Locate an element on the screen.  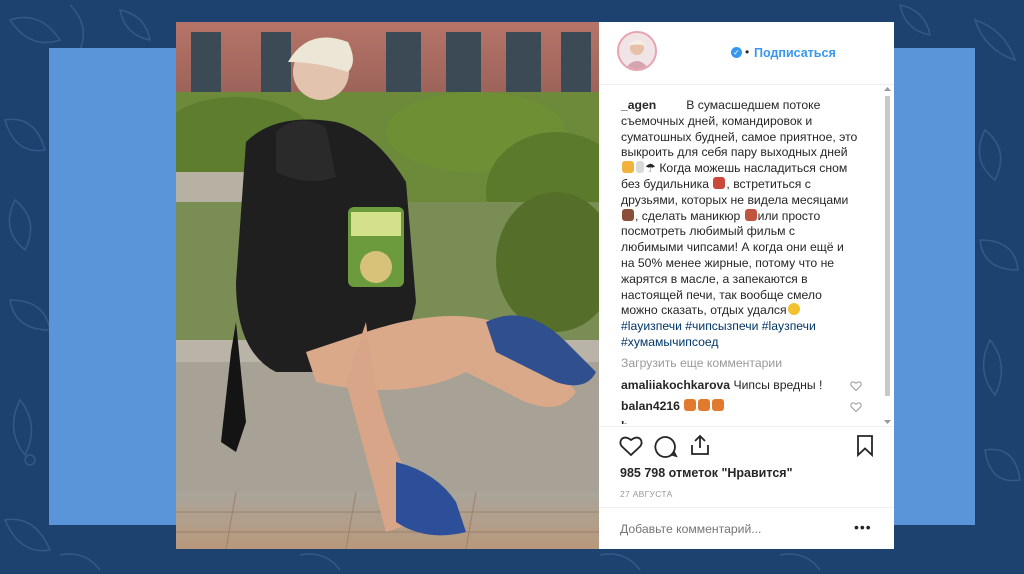
caption-line: или просто is located at coordinates (789, 215).